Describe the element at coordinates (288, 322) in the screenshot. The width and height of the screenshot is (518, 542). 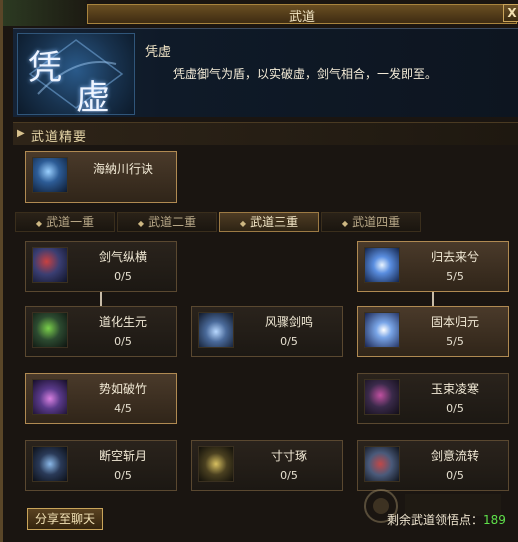
I see `skill-name: 风骤剑鸣` at that location.